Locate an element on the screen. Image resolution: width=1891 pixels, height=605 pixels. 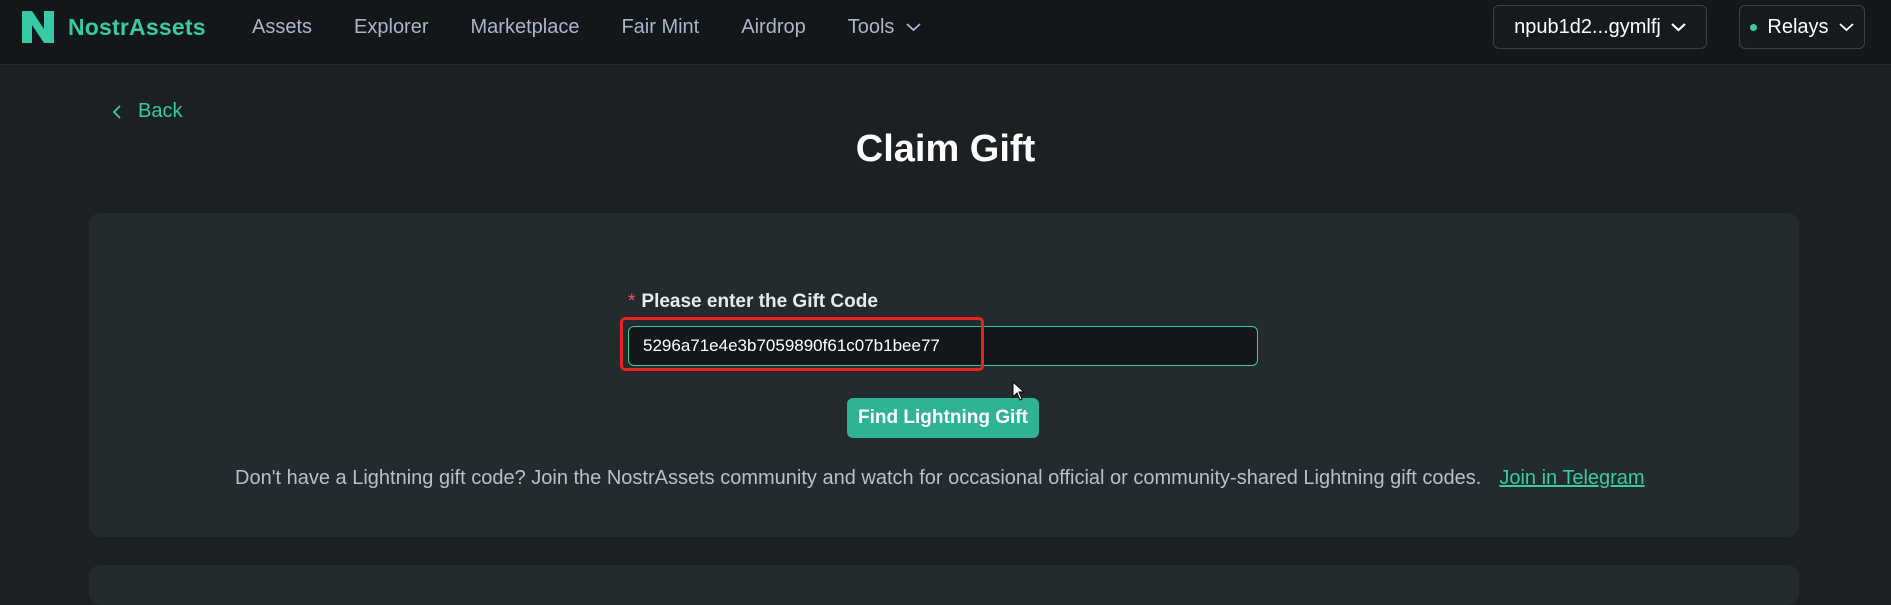
relay-status-dot is located at coordinates (1754, 27).